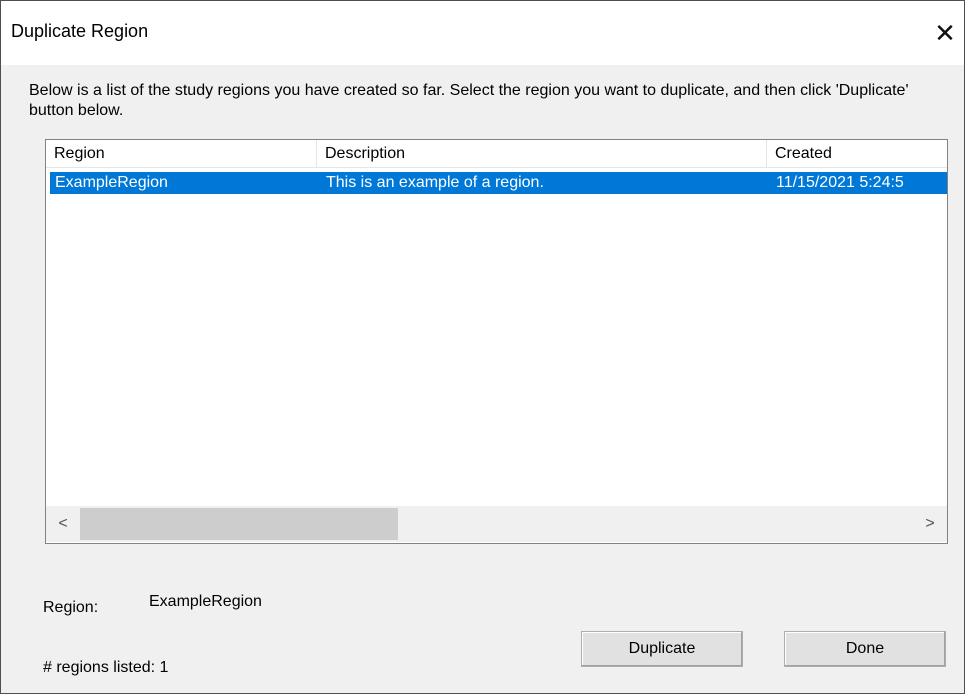 The width and height of the screenshot is (965, 694). Describe the element at coordinates (111, 182) in the screenshot. I see `cell-region: ExampleRegion` at that location.